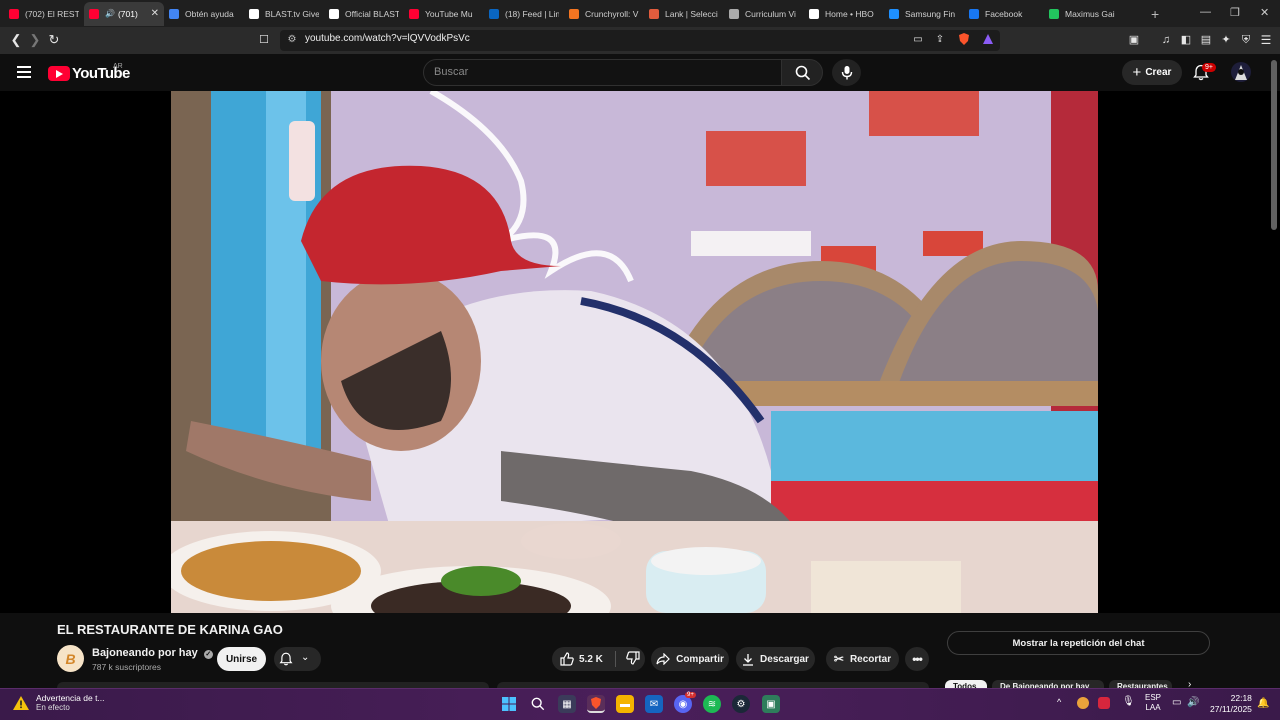 This screenshot has width=1280, height=720. Describe the element at coordinates (1054, 13) in the screenshot. I see `maximus-icon` at that location.